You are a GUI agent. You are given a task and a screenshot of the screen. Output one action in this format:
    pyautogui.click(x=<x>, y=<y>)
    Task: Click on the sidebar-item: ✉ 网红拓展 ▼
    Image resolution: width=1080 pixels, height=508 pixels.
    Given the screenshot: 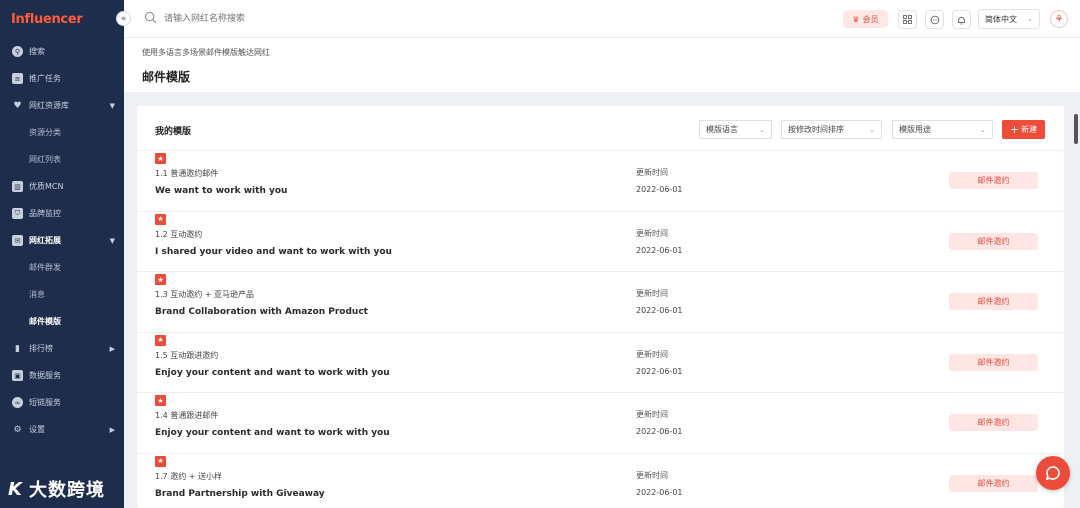 What is the action you would take?
    pyautogui.click(x=62, y=240)
    